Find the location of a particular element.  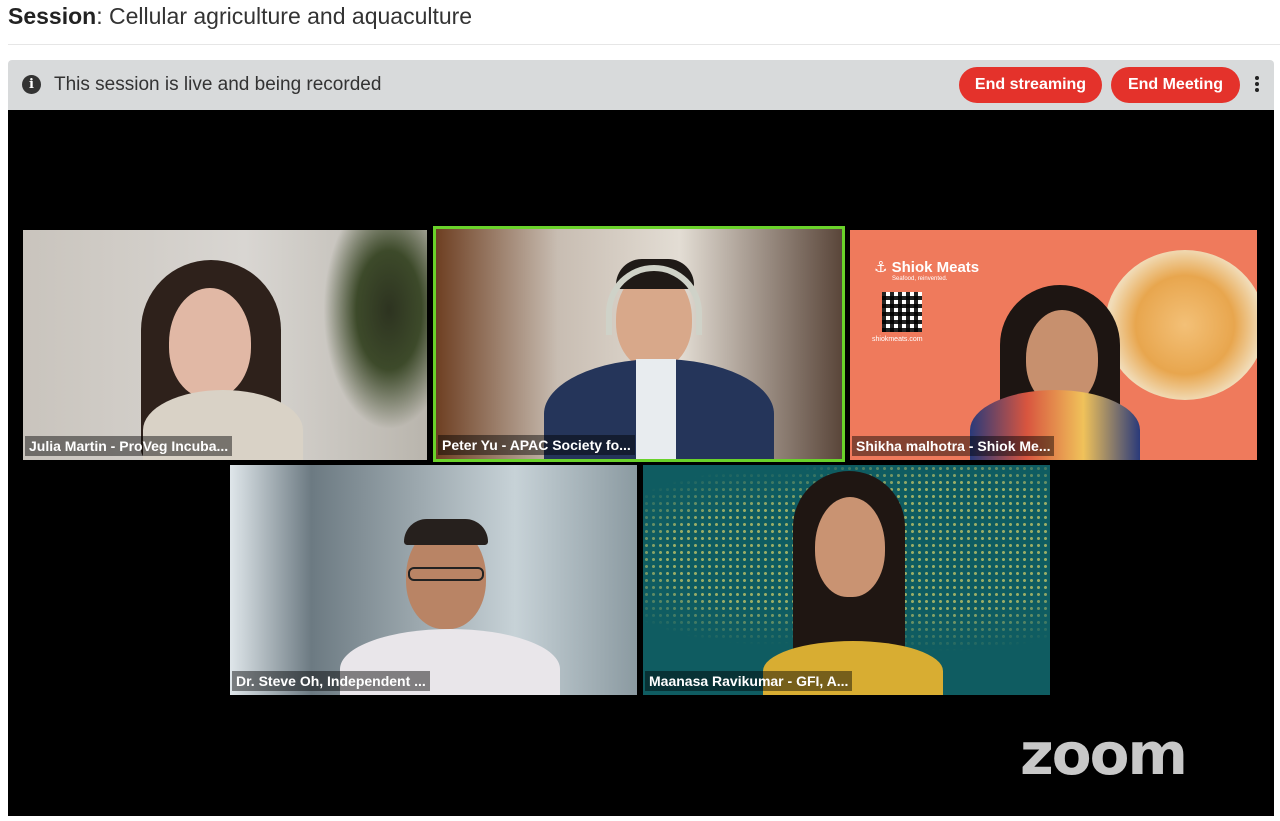

end-meeting-button: End Meeting is located at coordinates (1175, 85).